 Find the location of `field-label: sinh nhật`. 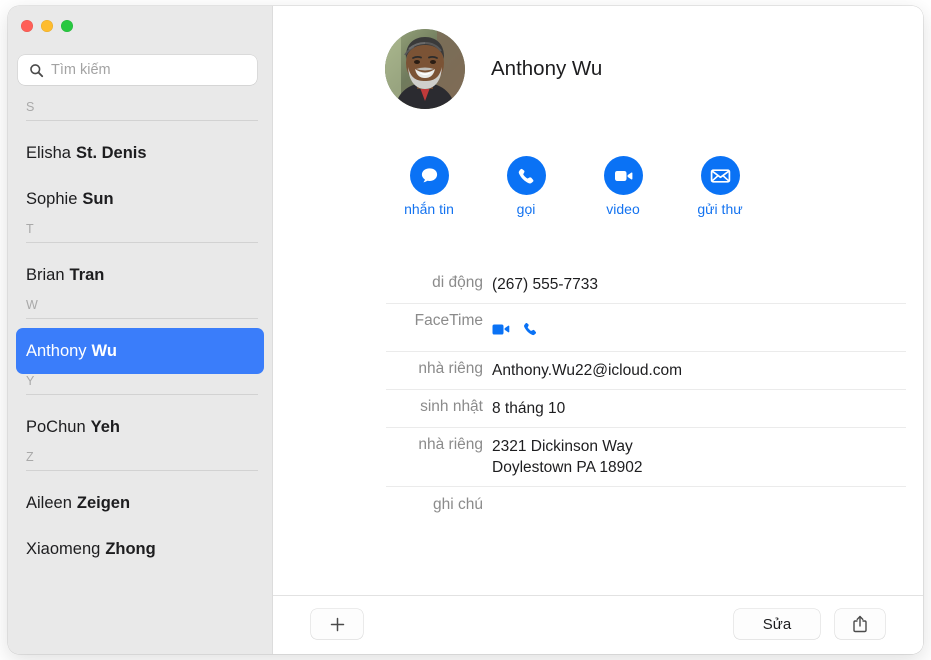

field-label: sinh nhật is located at coordinates (451, 406).